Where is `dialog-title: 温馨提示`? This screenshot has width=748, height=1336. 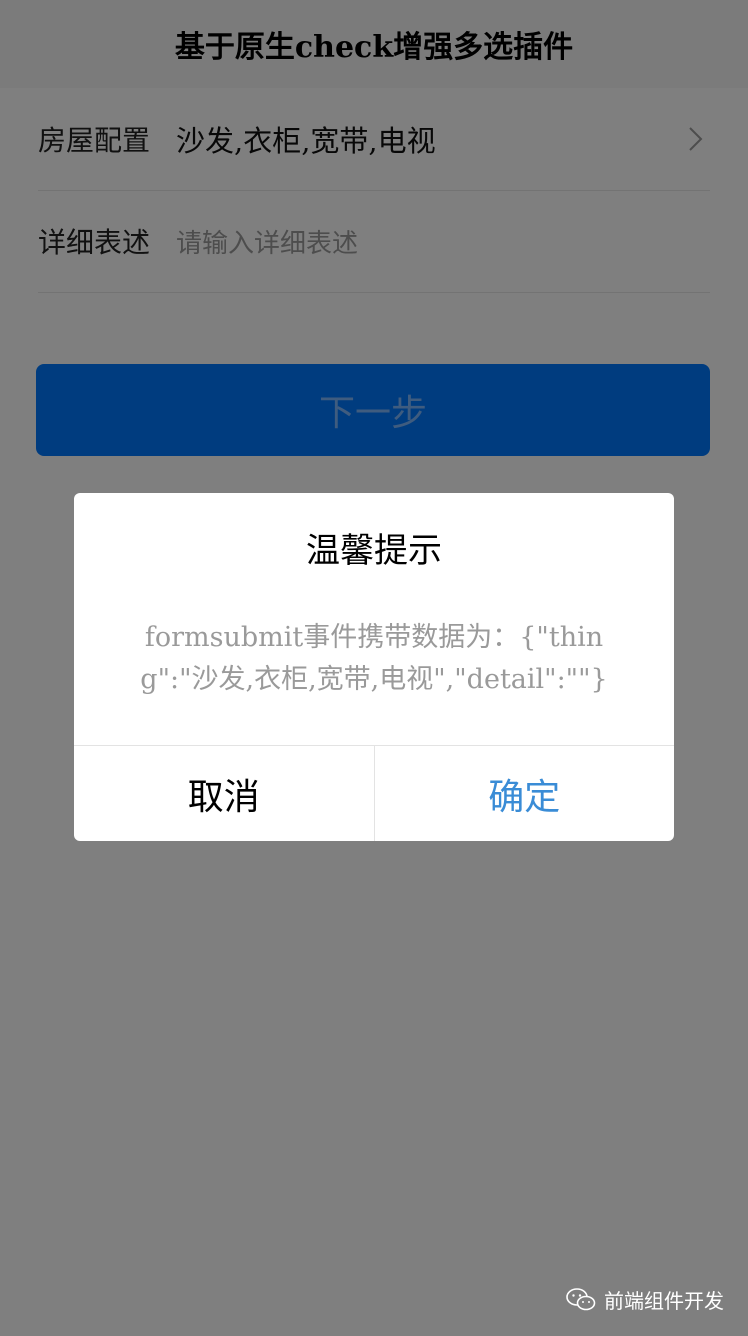
dialog-title: 温馨提示 is located at coordinates (374, 551).